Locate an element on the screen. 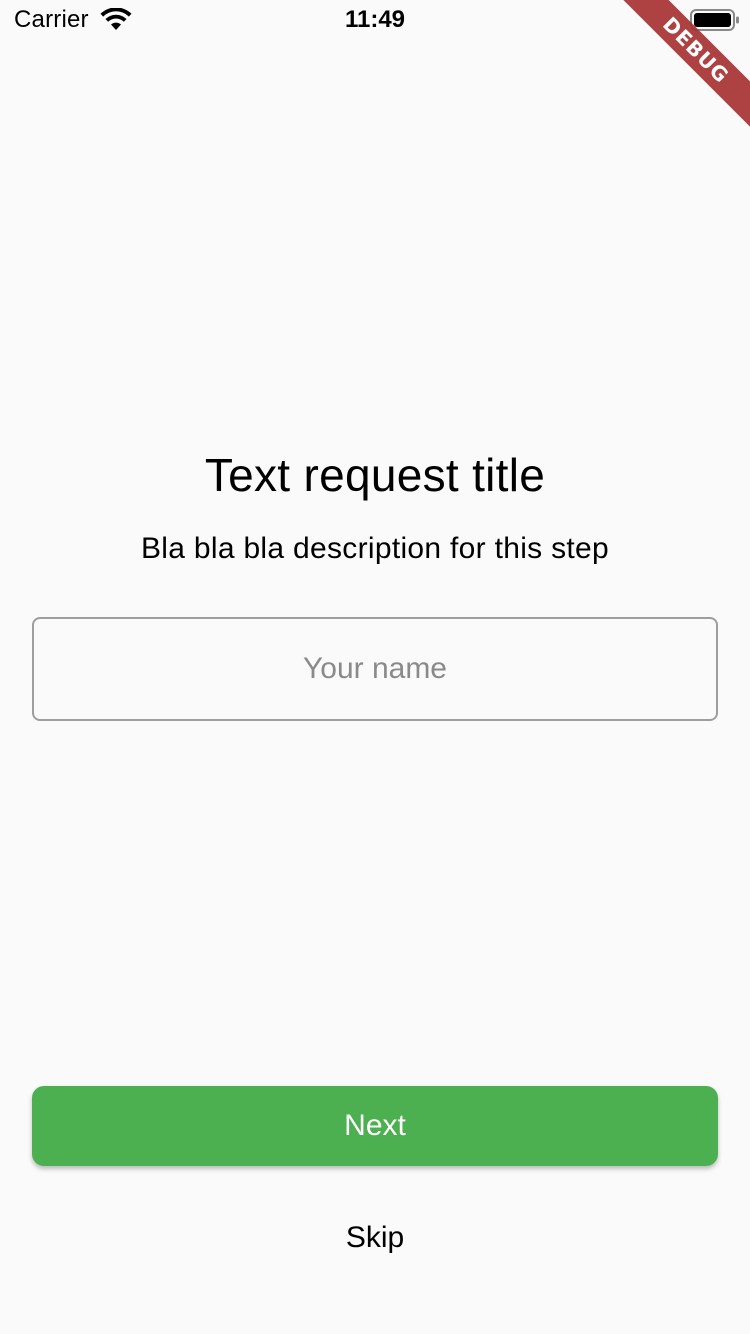 Image resolution: width=750 pixels, height=1334 pixels. status-bar: Carrier 11:49 is located at coordinates (375, 20).